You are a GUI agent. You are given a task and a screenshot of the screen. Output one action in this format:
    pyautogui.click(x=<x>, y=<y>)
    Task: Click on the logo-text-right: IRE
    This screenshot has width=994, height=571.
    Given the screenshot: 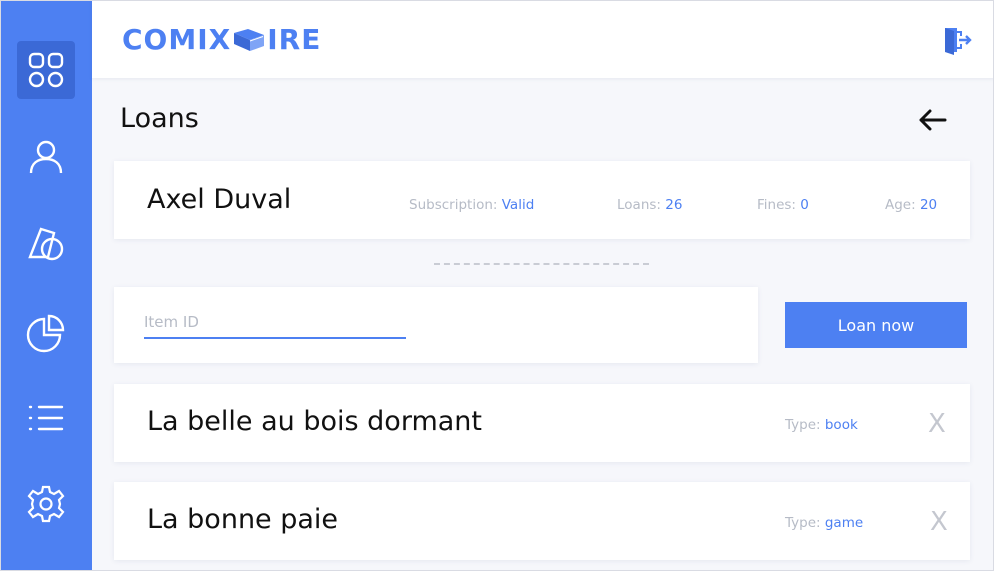 What is the action you would take?
    pyautogui.click(x=294, y=39)
    